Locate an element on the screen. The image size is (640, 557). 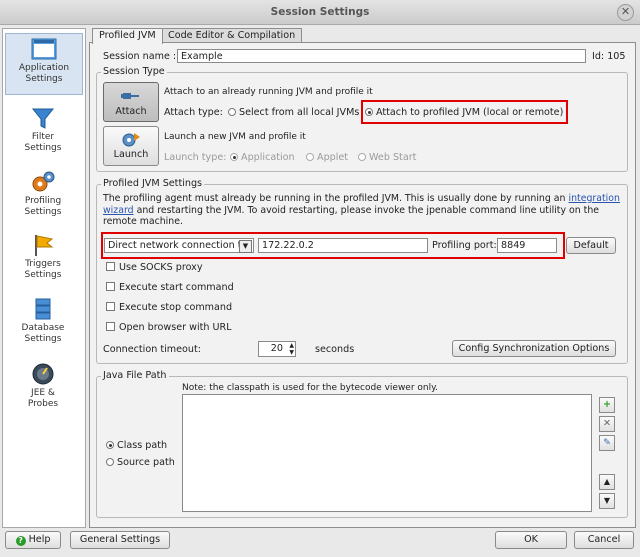
attach-option-remote-label: Attach to profiled JVM (local or remote) is located at coordinates (470, 112).